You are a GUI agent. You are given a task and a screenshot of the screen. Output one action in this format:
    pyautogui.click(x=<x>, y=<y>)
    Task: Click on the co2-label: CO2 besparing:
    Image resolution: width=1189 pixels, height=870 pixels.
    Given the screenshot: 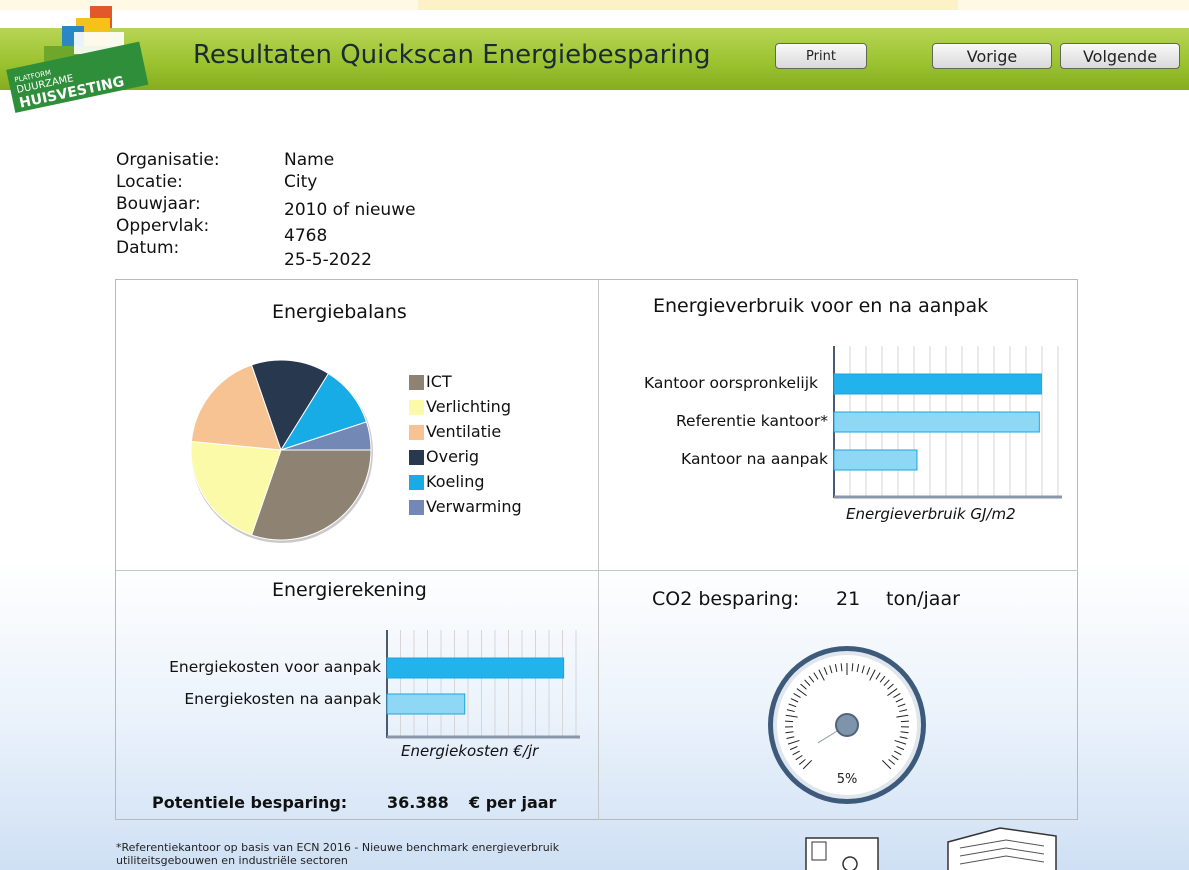 What is the action you would take?
    pyautogui.click(x=726, y=599)
    